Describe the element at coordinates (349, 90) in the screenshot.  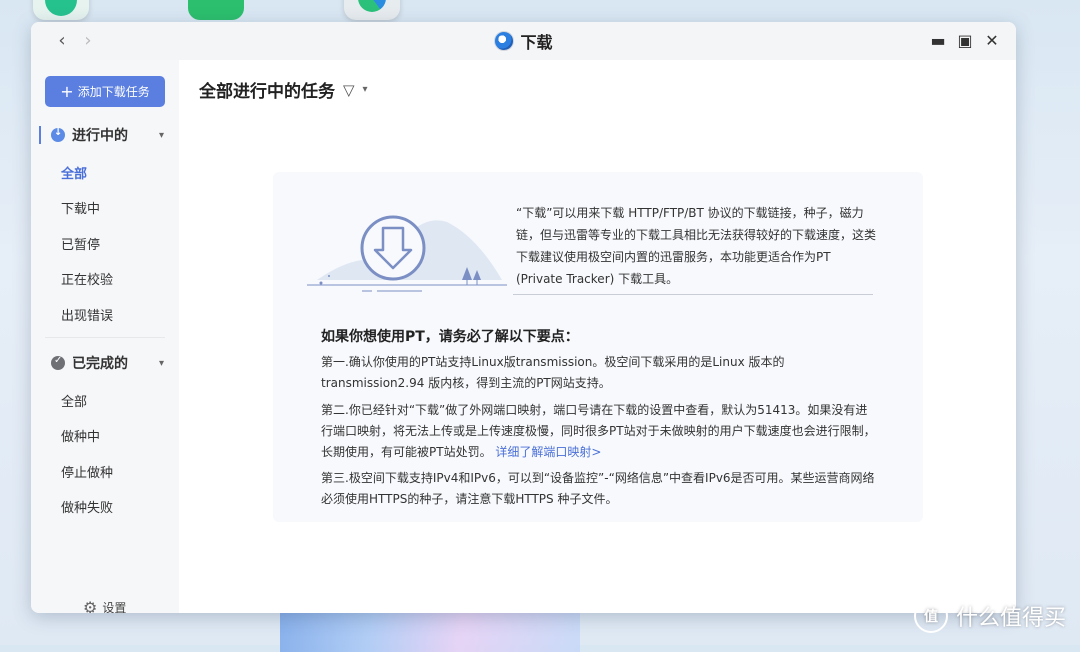
I see `filter-icon: ▽` at that location.